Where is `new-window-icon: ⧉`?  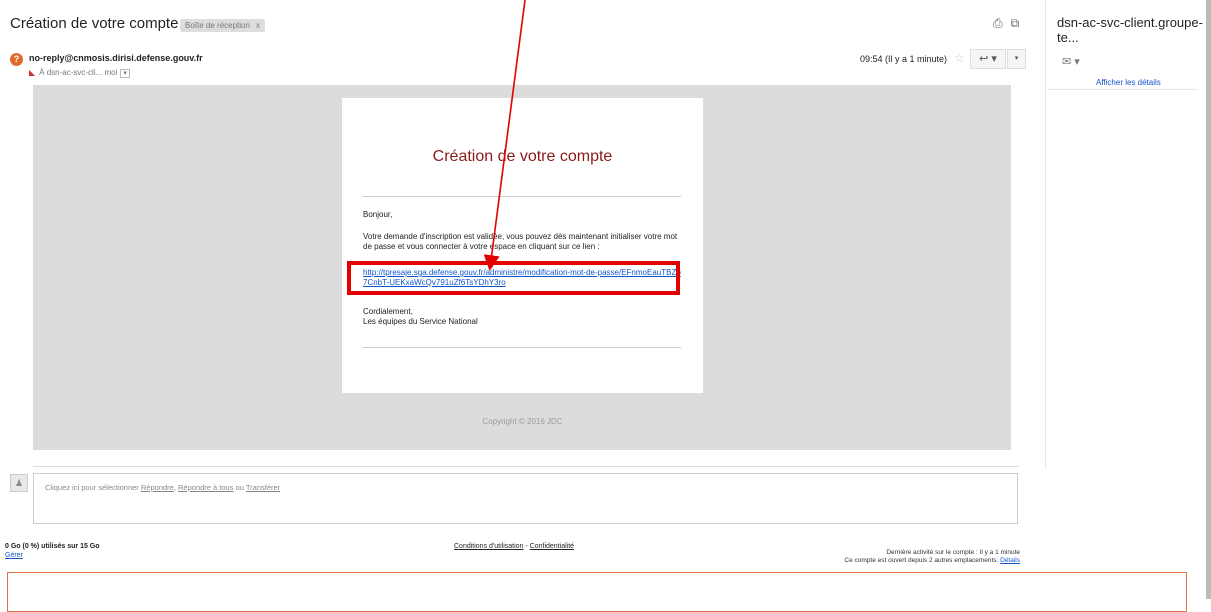 new-window-icon: ⧉ is located at coordinates (1015, 23).